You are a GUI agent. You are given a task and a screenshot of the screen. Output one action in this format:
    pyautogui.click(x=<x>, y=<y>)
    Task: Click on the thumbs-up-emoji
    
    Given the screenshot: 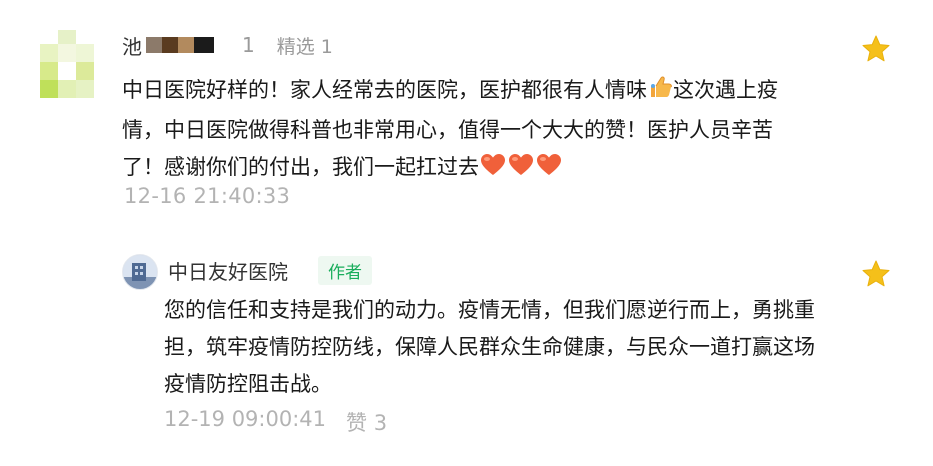 What is the action you would take?
    pyautogui.click(x=660, y=93)
    